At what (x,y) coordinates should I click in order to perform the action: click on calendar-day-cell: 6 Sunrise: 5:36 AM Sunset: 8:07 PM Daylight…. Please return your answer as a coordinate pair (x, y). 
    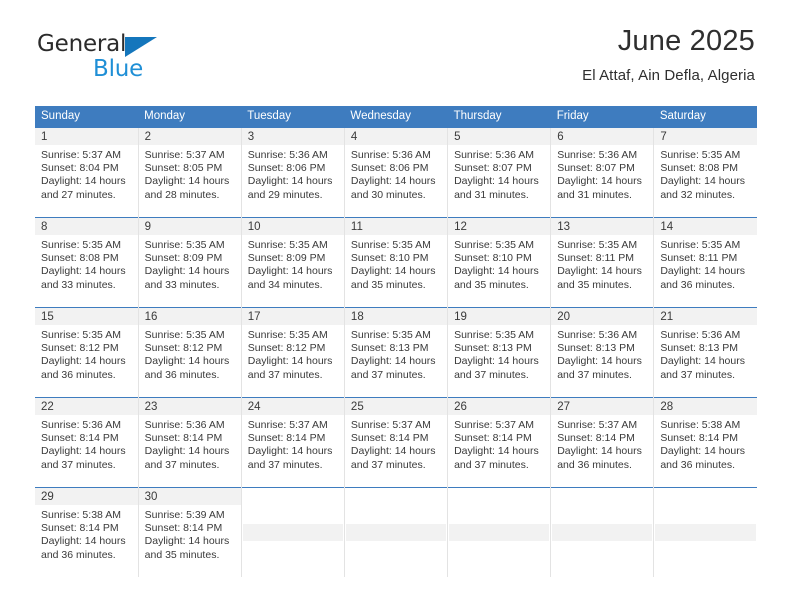
    Looking at the image, I should click on (602, 172).